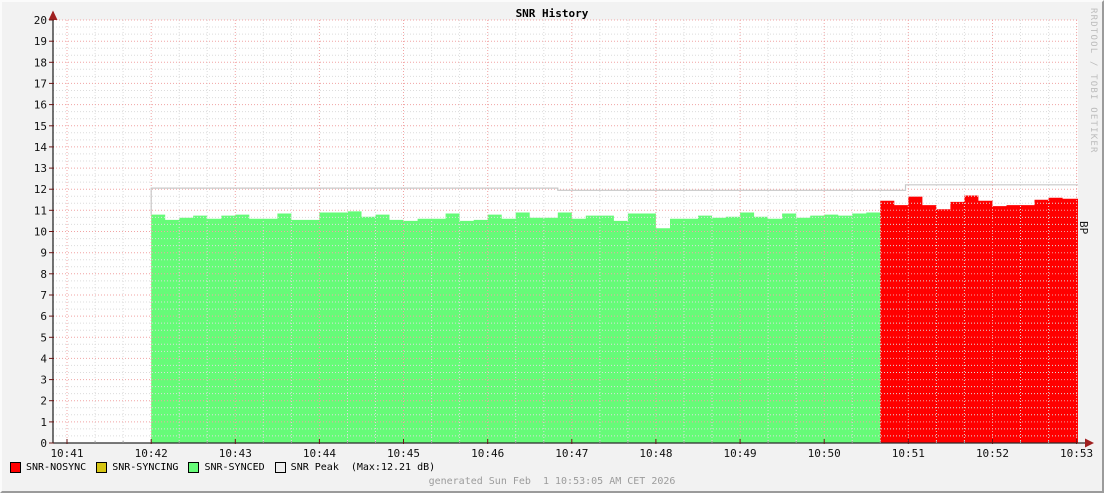 This screenshot has width=1104, height=493. Describe the element at coordinates (40, 232) in the screenshot. I see `svg-text: 10` at that location.